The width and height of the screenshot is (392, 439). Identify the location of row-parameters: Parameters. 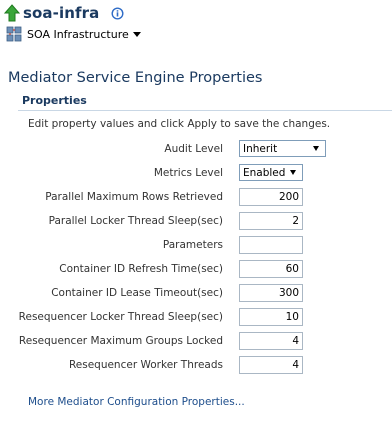
(196, 245).